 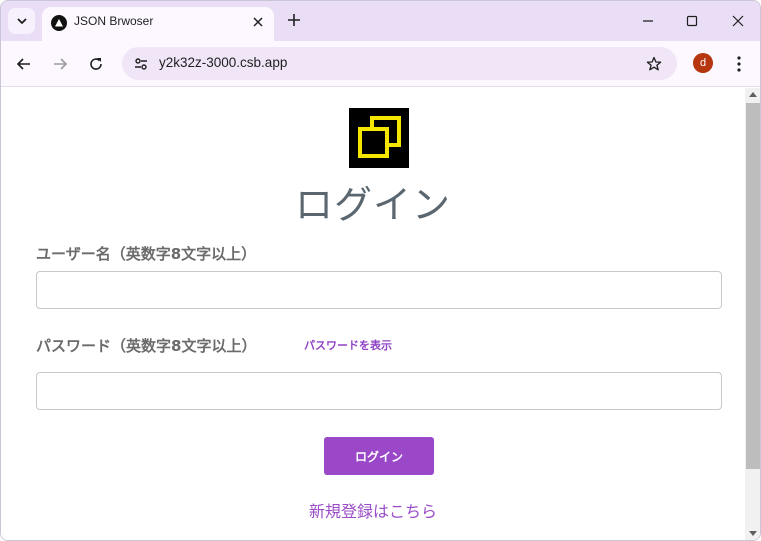 What do you see at coordinates (379, 290) in the screenshot?
I see `username-field` at bounding box center [379, 290].